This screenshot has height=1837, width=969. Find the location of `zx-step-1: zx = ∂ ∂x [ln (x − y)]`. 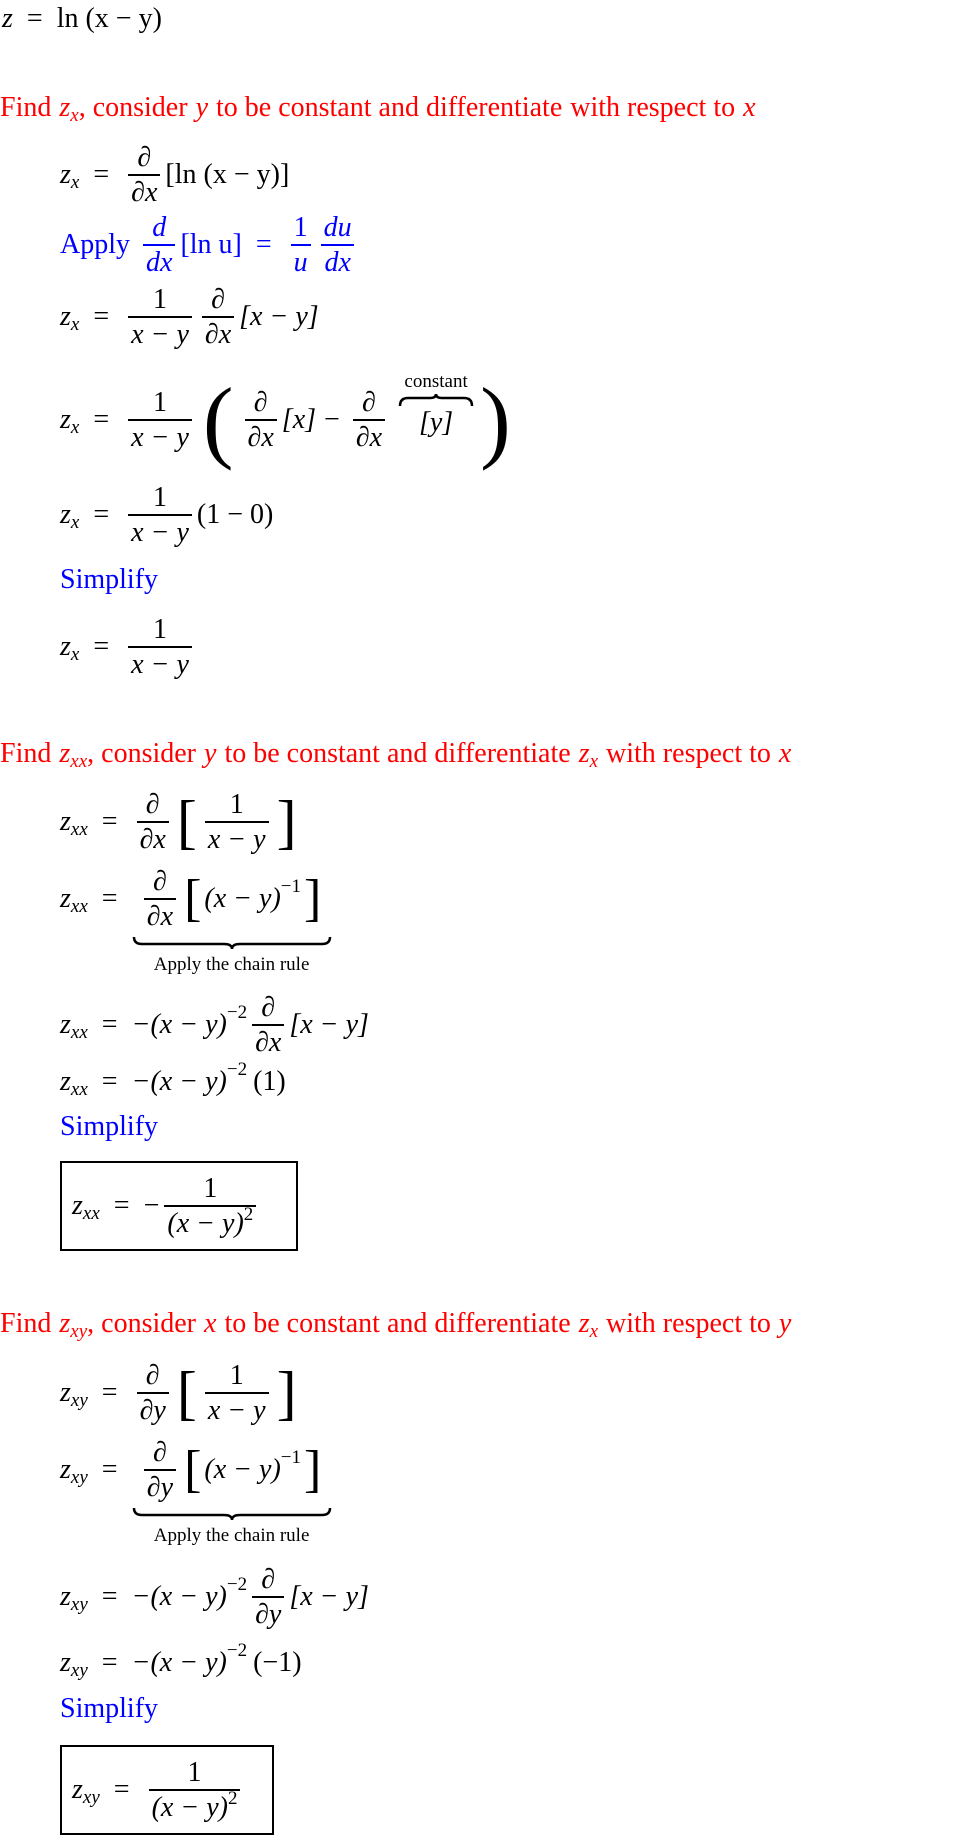

zx-step-1: zx = ∂ ∂x [ln (x − y)] is located at coordinates (174, 175).